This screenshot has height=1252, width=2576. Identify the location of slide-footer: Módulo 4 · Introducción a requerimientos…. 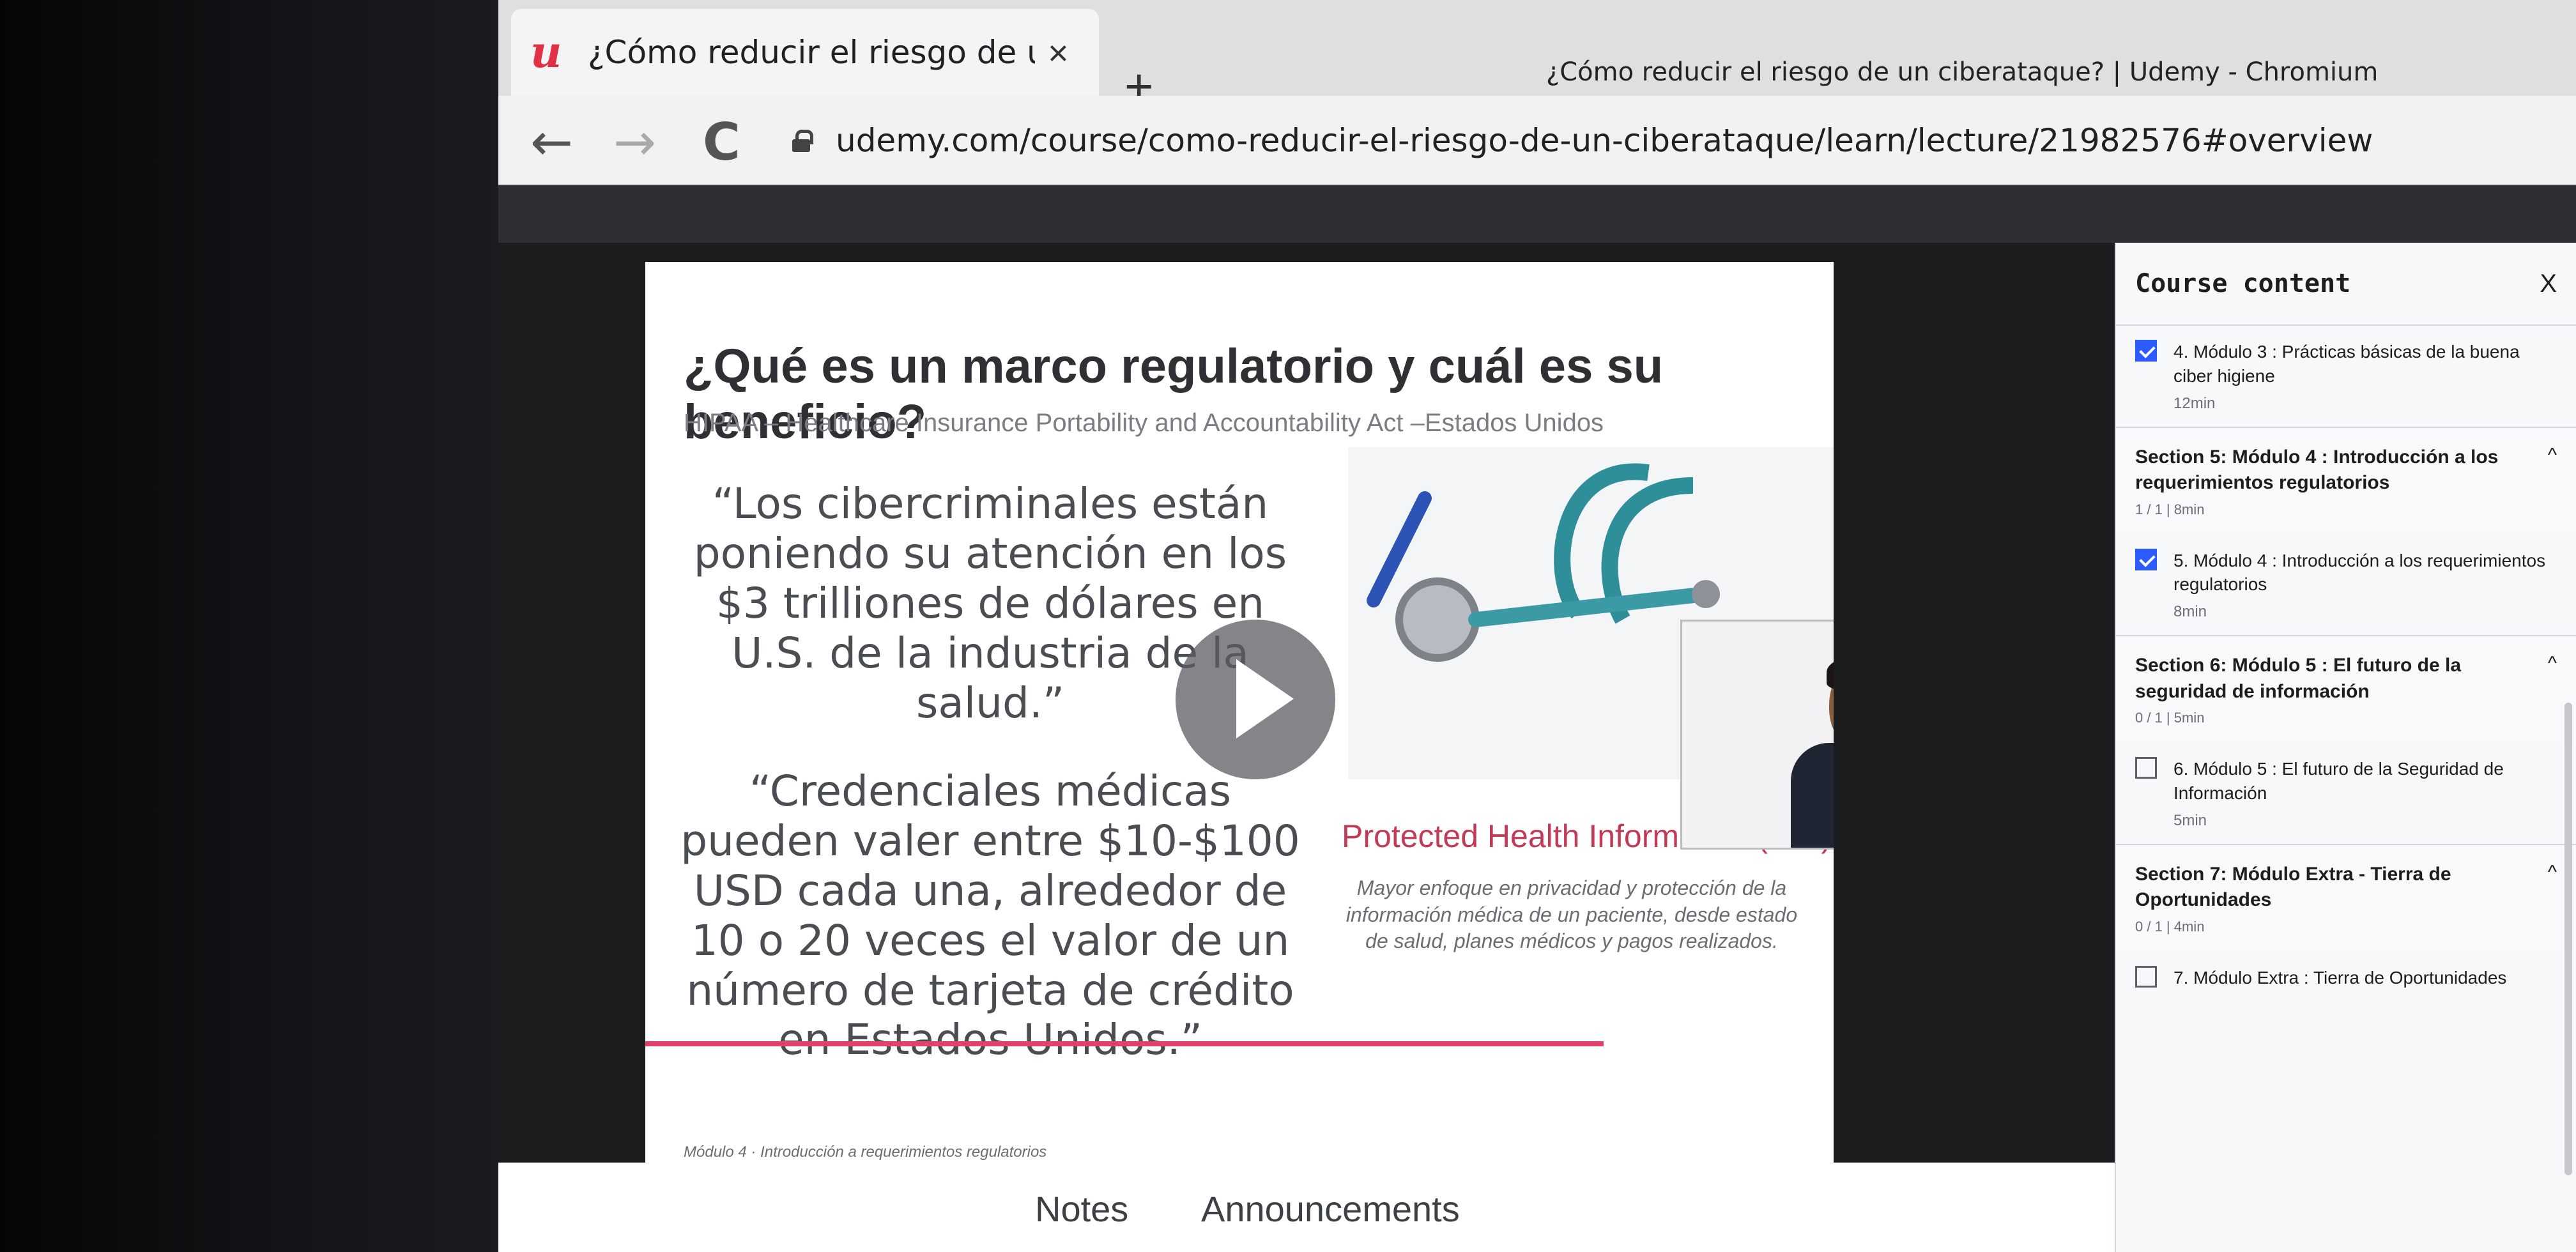
(865, 1152).